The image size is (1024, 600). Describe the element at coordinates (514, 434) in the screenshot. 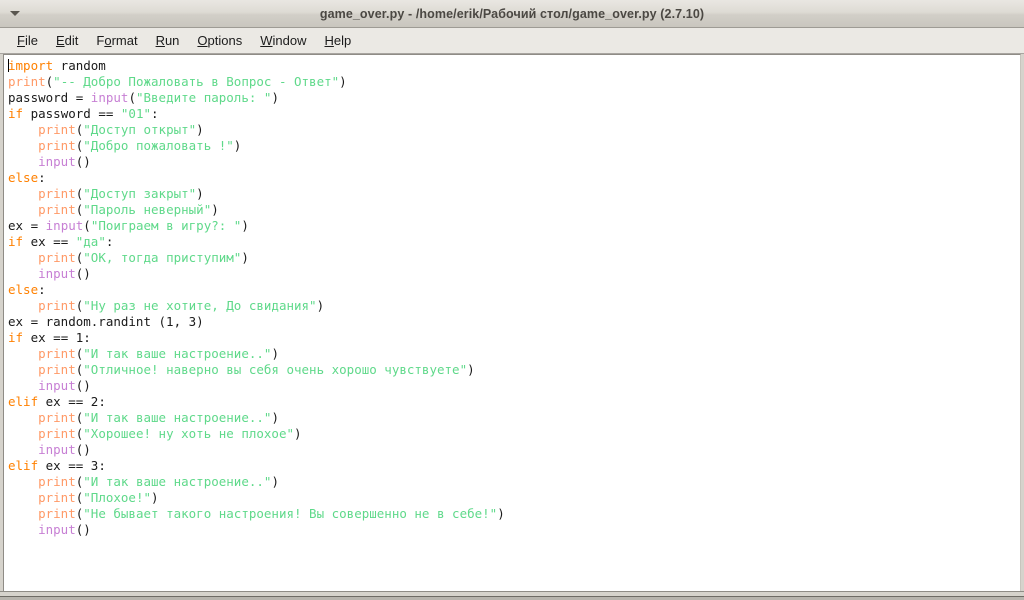

I see `code-line: print("Хорошее! ну хоть не плохое")` at that location.